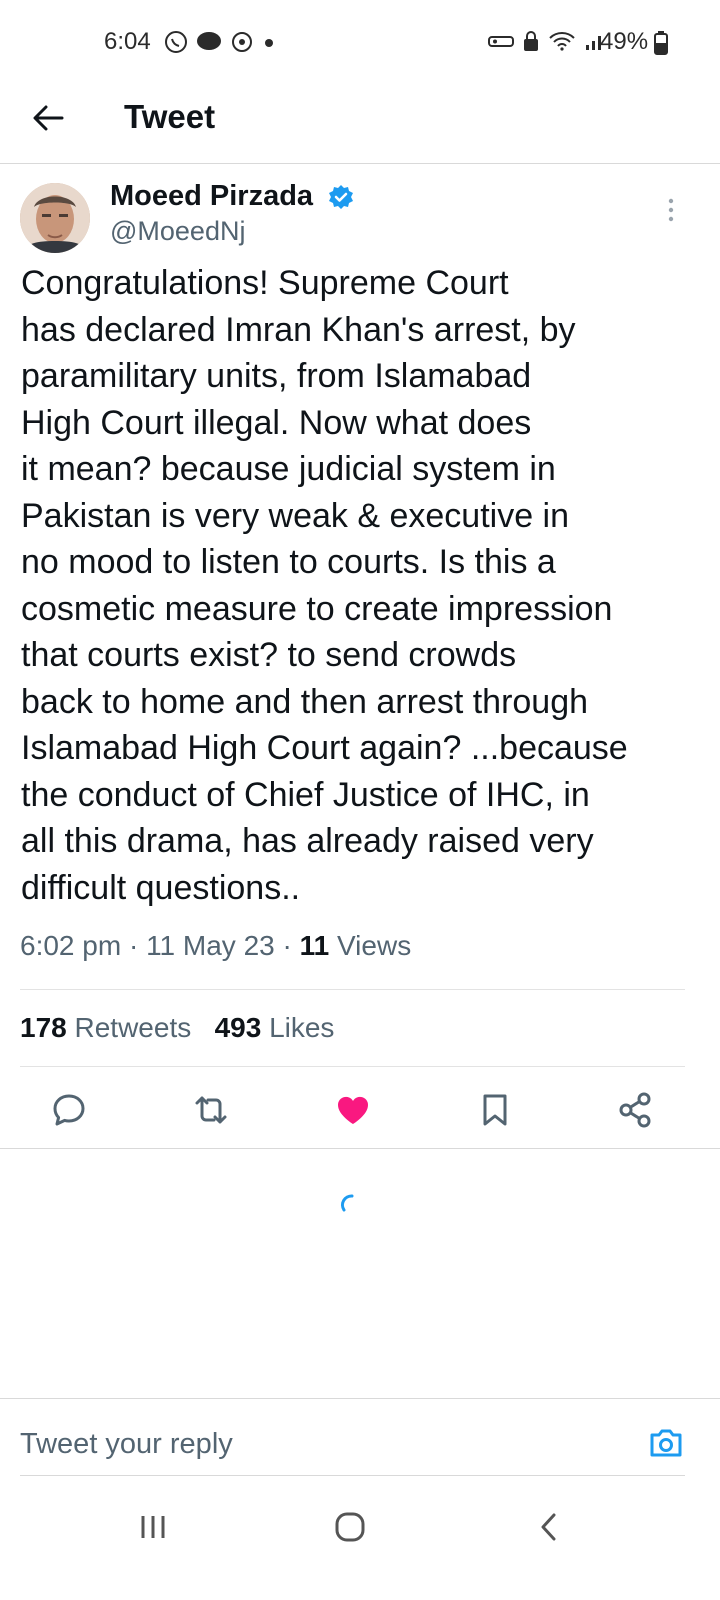 The width and height of the screenshot is (720, 1600). Describe the element at coordinates (177, 231) in the screenshot. I see `author-handle: @MoeedNj` at that location.